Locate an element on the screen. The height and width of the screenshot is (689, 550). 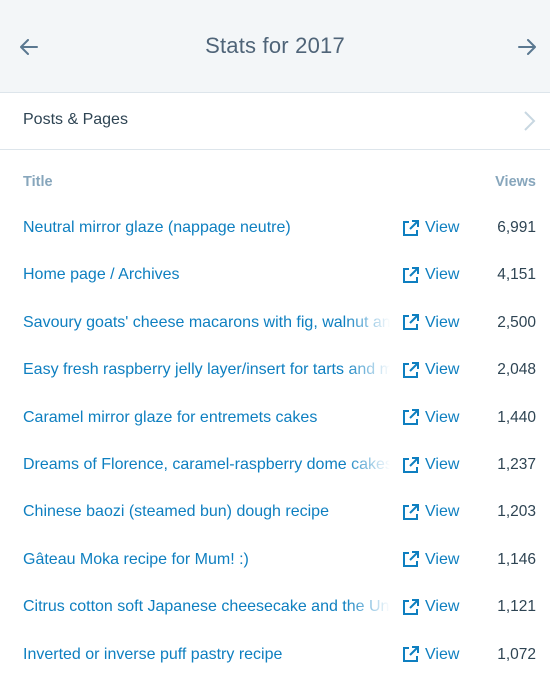
arrow-right-icon is located at coordinates (527, 47).